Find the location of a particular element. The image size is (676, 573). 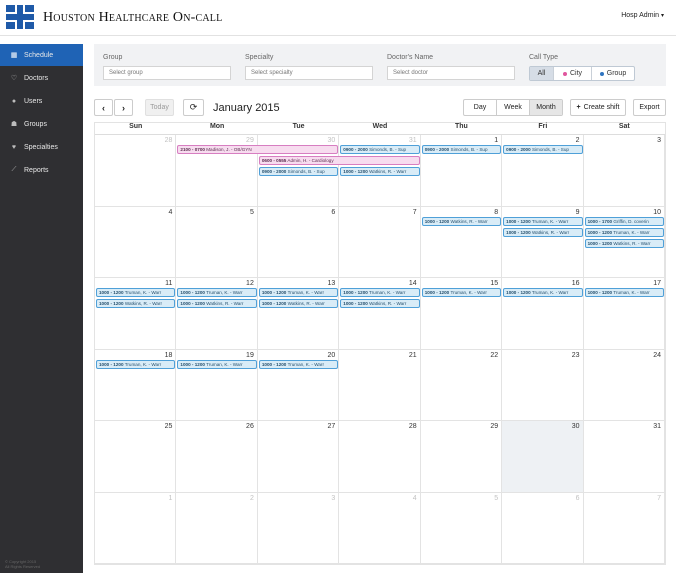

today-button: Today is located at coordinates (159, 107).